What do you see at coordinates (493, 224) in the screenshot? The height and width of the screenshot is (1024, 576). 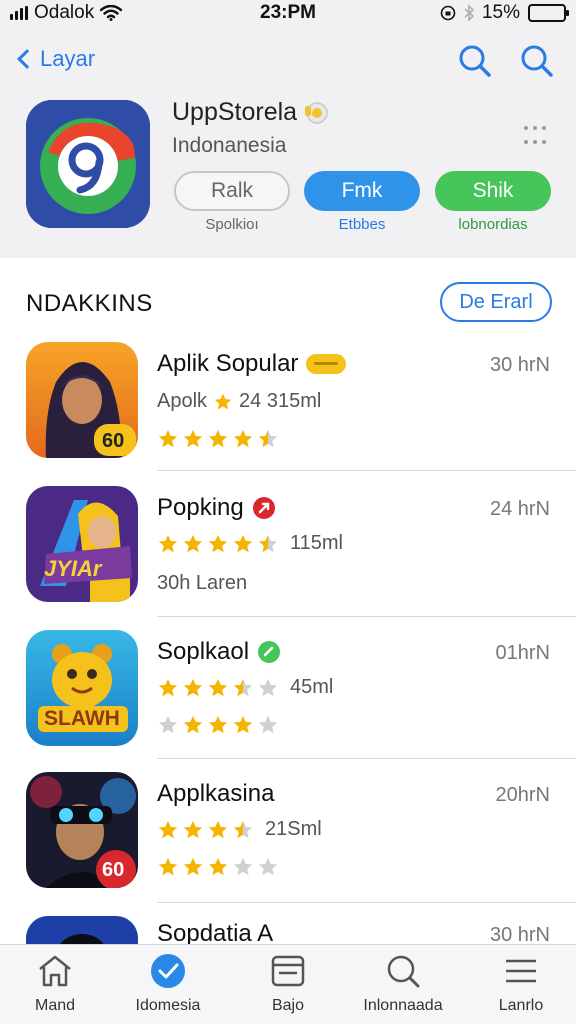 I see `pill-caption-3: lobnordias` at bounding box center [493, 224].